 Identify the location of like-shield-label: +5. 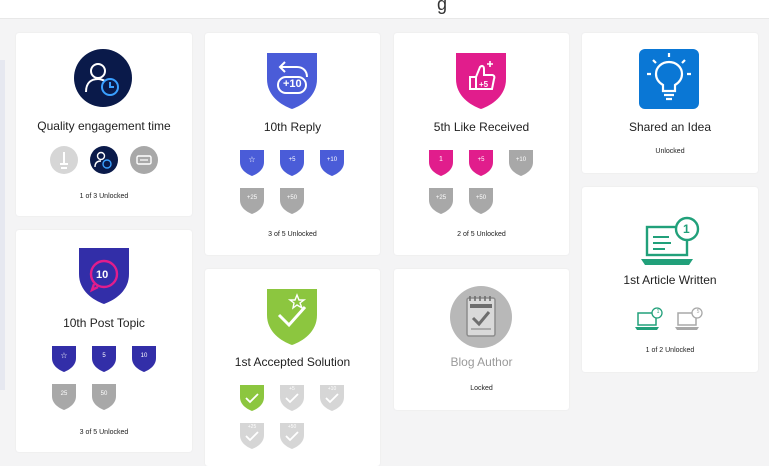
(484, 84).